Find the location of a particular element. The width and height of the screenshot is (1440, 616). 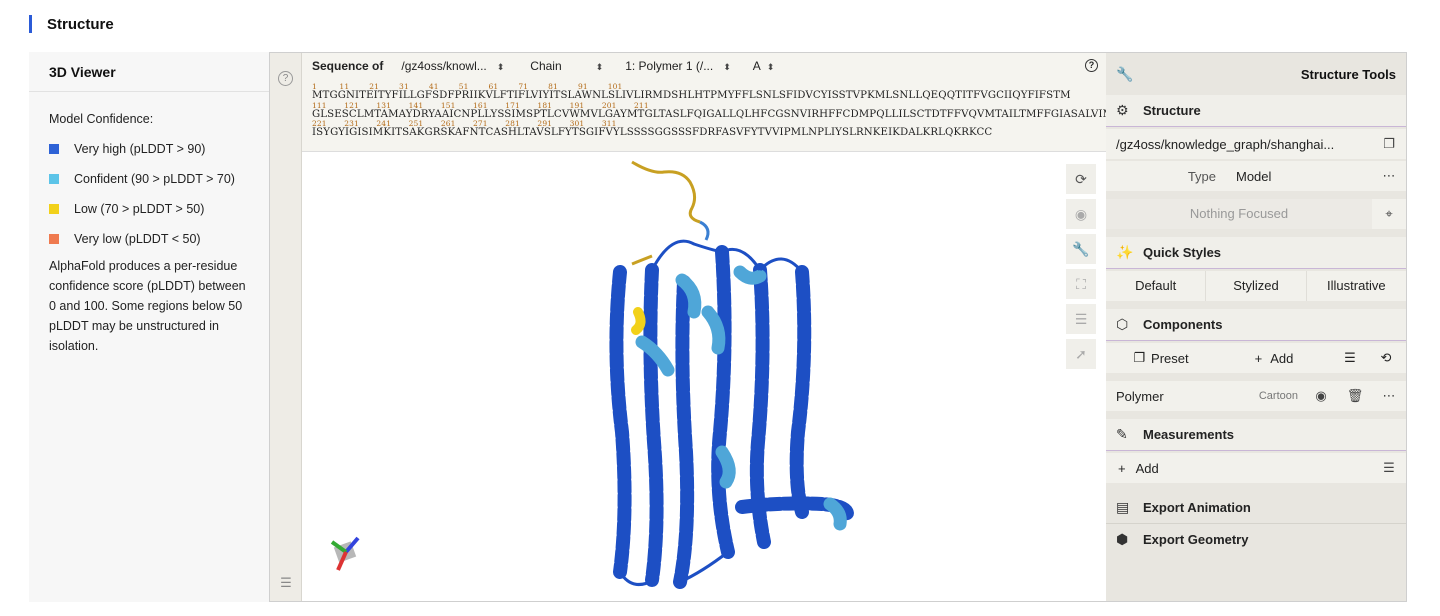

section-label: Quick Styles is located at coordinates (1182, 252).